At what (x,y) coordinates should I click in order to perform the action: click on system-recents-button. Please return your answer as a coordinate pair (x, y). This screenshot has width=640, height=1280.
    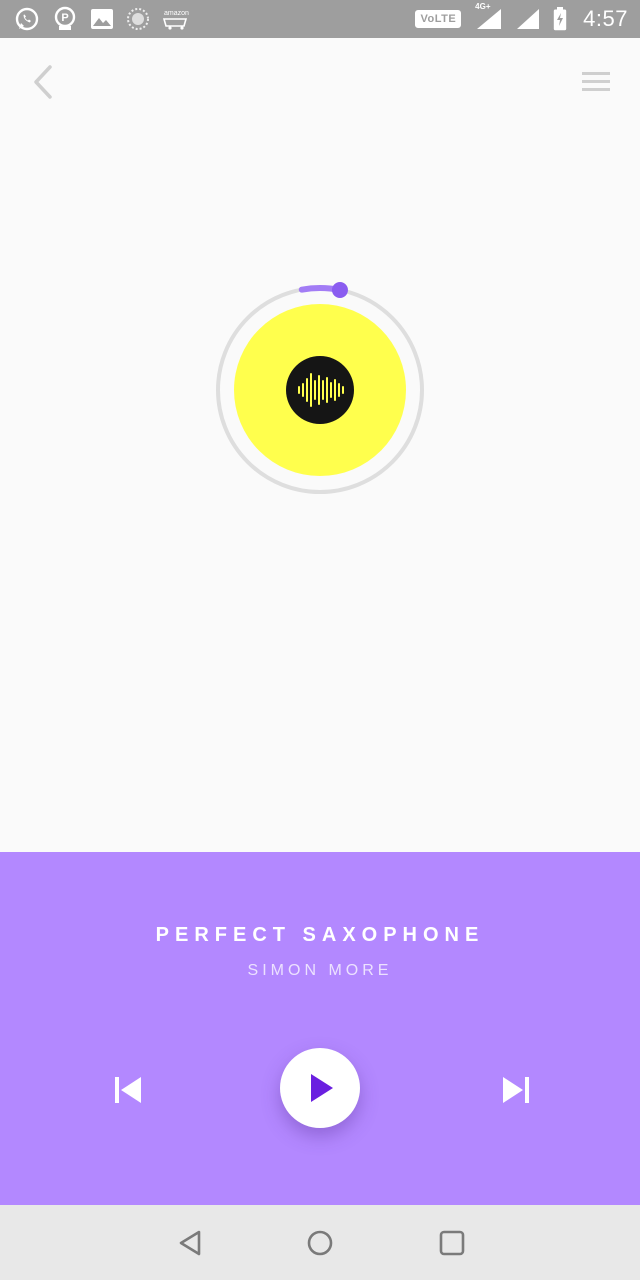
    Looking at the image, I should click on (452, 1243).